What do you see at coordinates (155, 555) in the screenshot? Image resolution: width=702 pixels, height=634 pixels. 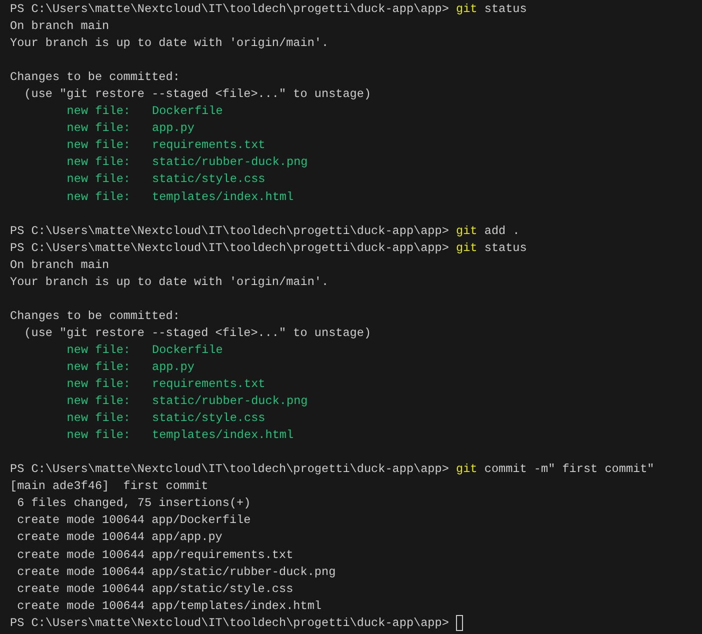 I see `output-line: create mode 100644 app/requirements.txt` at bounding box center [155, 555].